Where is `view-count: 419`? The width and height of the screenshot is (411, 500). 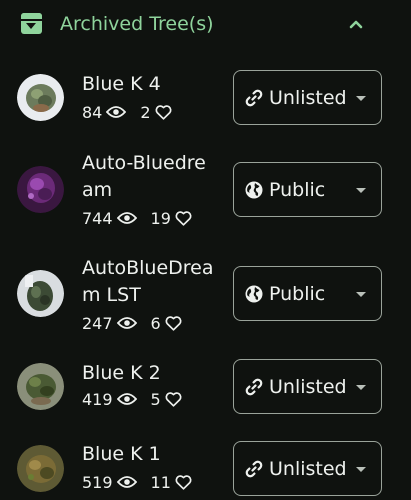
view-count: 419 is located at coordinates (97, 399).